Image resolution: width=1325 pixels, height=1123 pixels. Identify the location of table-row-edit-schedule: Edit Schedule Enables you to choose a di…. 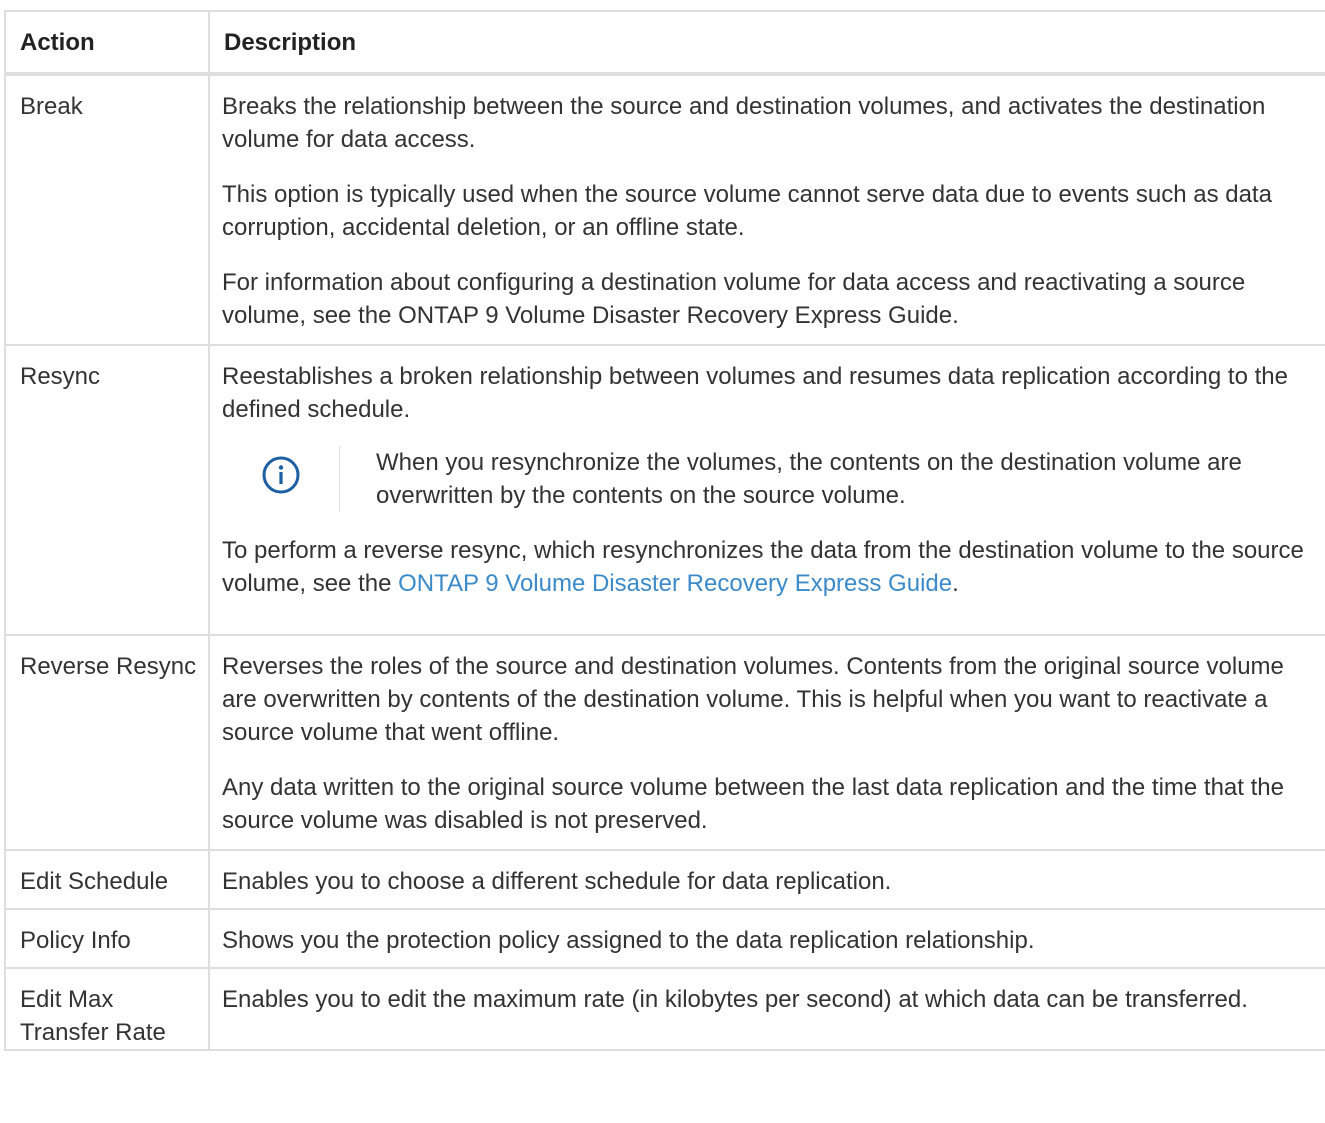
(664, 879).